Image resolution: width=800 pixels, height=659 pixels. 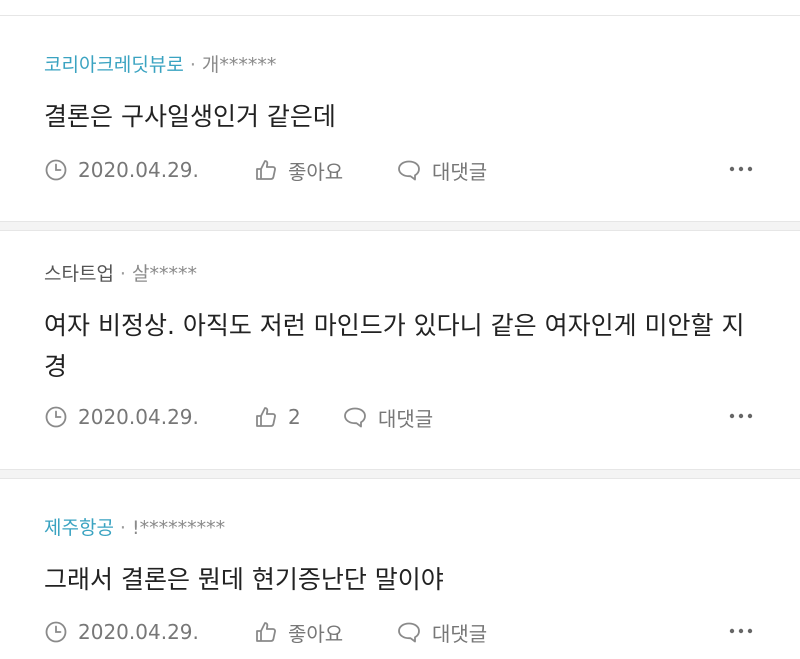 I want to click on comment-actions: 2020.04.29. 2 대댓글, so click(x=400, y=417).